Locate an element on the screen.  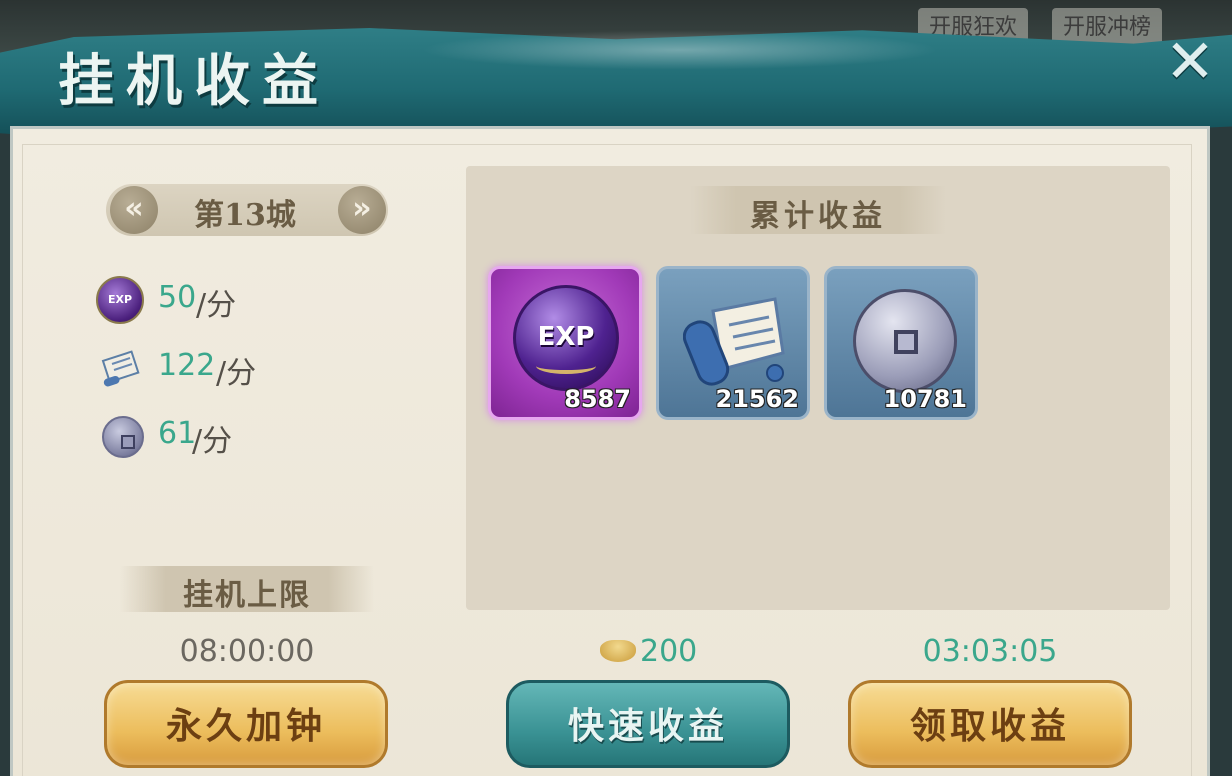
quick-cost: 200 is located at coordinates (666, 654).